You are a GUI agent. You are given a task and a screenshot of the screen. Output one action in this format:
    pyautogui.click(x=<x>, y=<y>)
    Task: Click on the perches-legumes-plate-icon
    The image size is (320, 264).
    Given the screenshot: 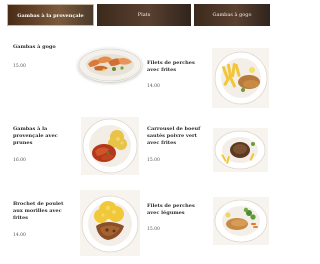 What is the action you would take?
    pyautogui.click(x=241, y=221)
    